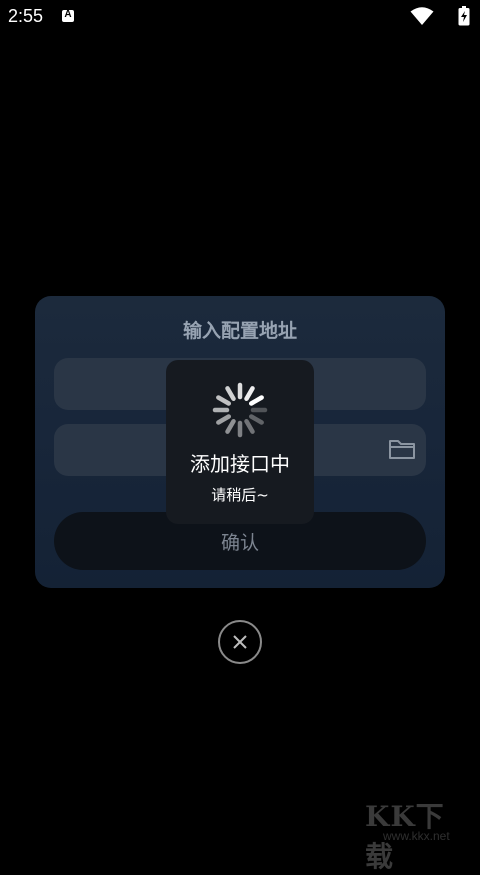 The height and width of the screenshot is (875, 480). I want to click on close-icon, so click(240, 642).